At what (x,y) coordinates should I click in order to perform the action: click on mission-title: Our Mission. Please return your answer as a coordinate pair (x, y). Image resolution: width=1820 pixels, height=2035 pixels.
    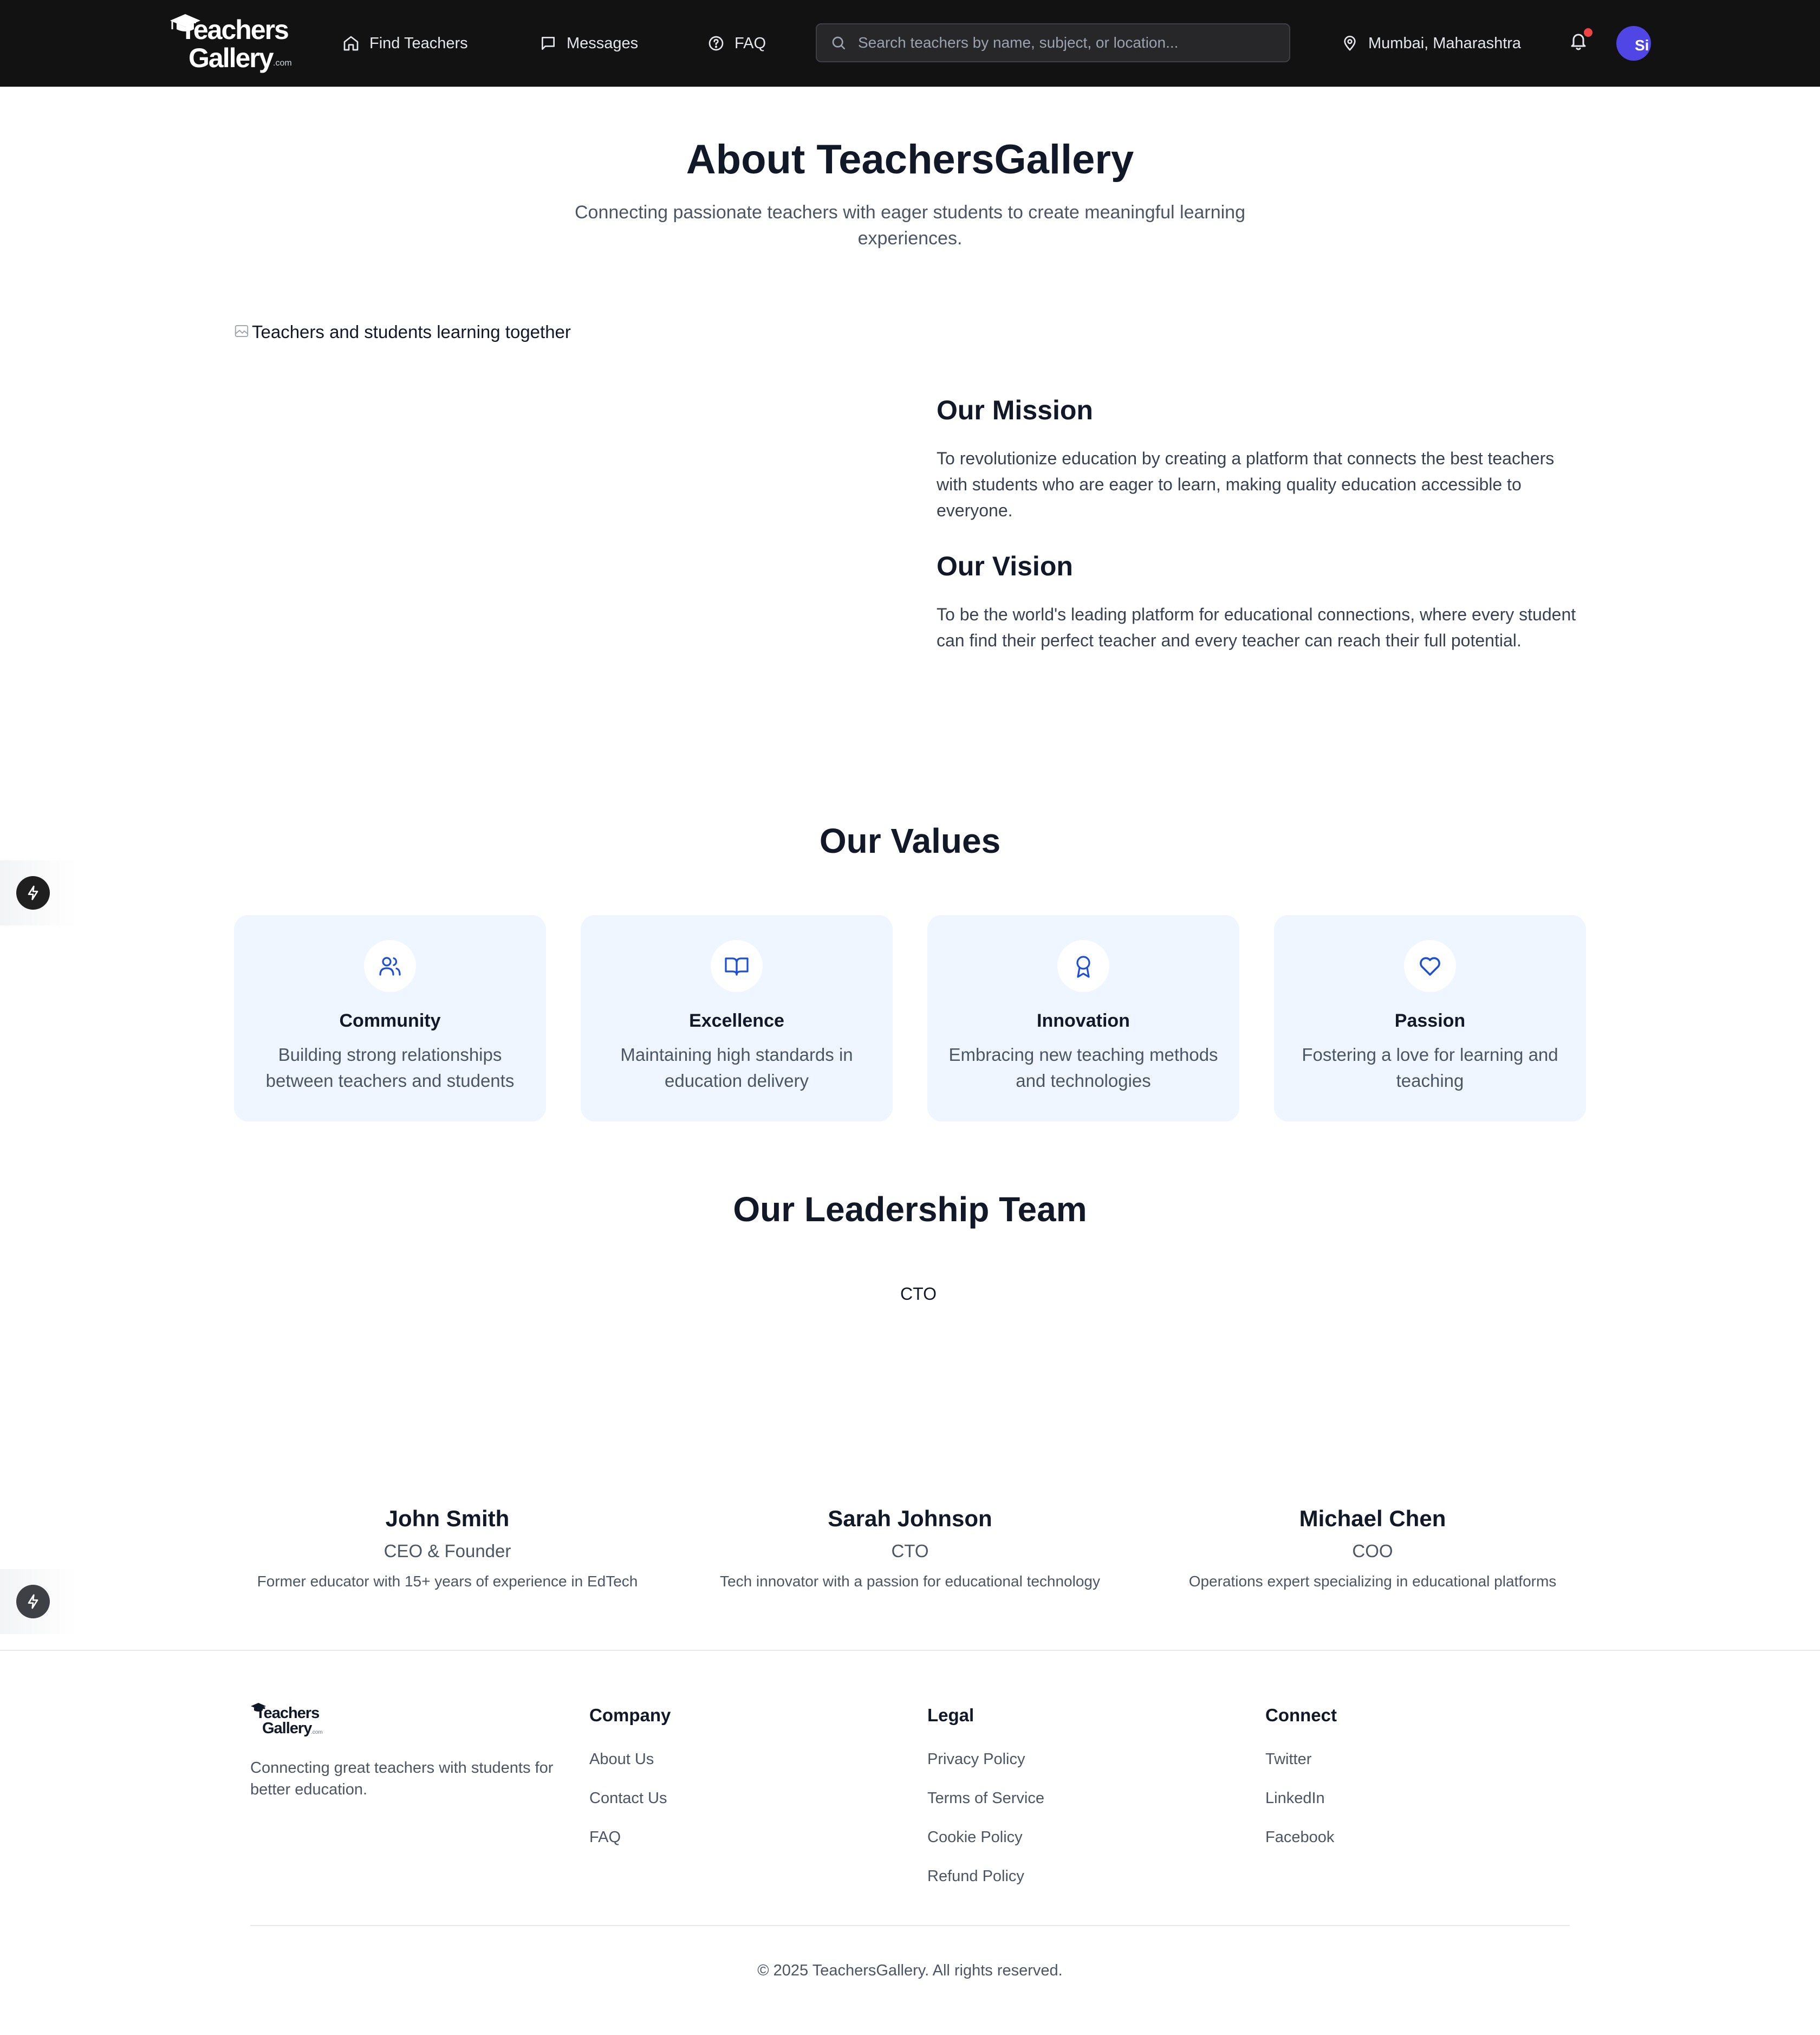
    Looking at the image, I should click on (1015, 410).